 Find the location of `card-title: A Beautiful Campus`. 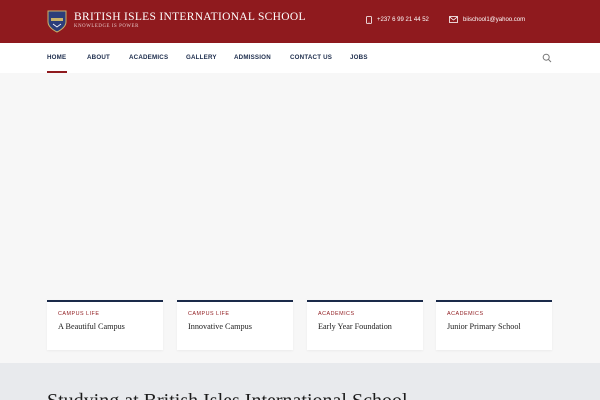

card-title: A Beautiful Campus is located at coordinates (91, 326).